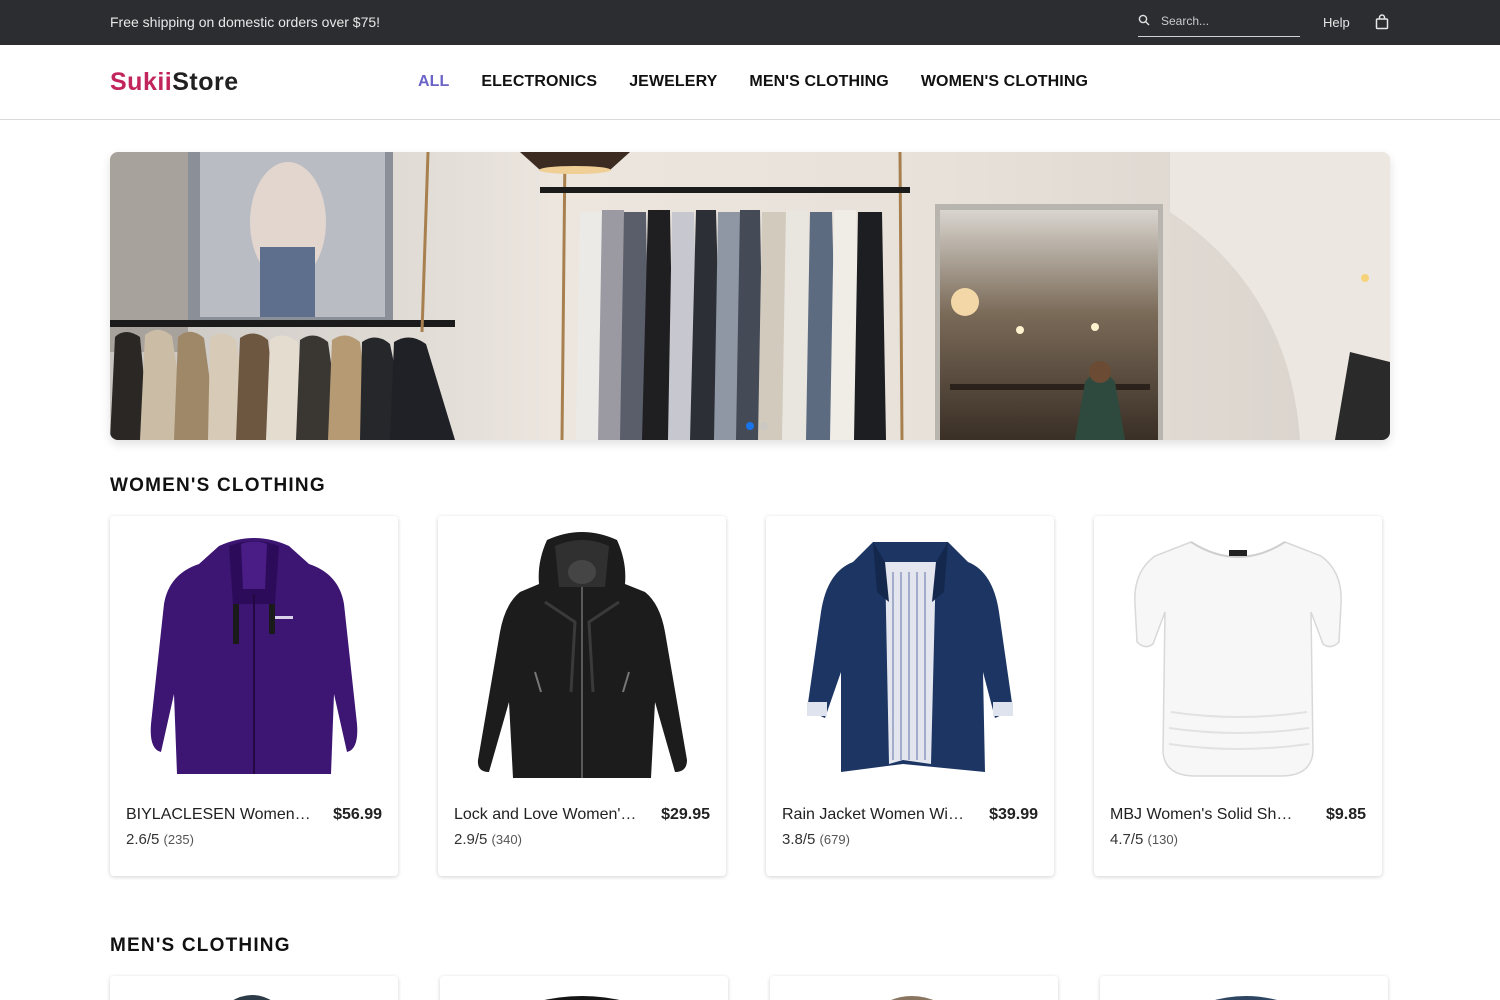  What do you see at coordinates (818, 82) in the screenshot?
I see `nav-mens-clothing: MEN'S CLOTHING` at bounding box center [818, 82].